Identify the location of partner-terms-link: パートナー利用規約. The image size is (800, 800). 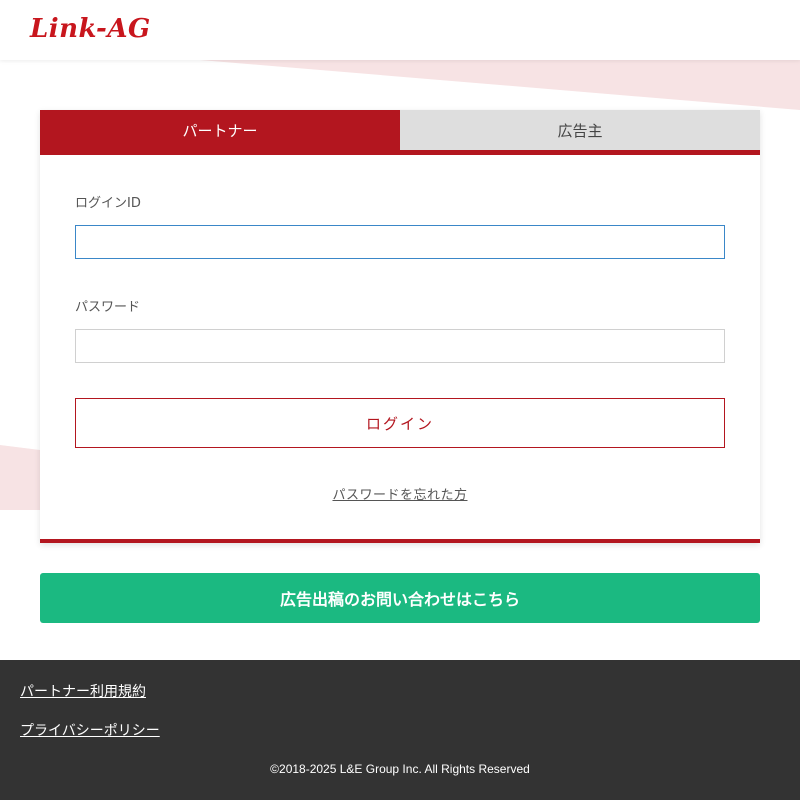
(83, 691).